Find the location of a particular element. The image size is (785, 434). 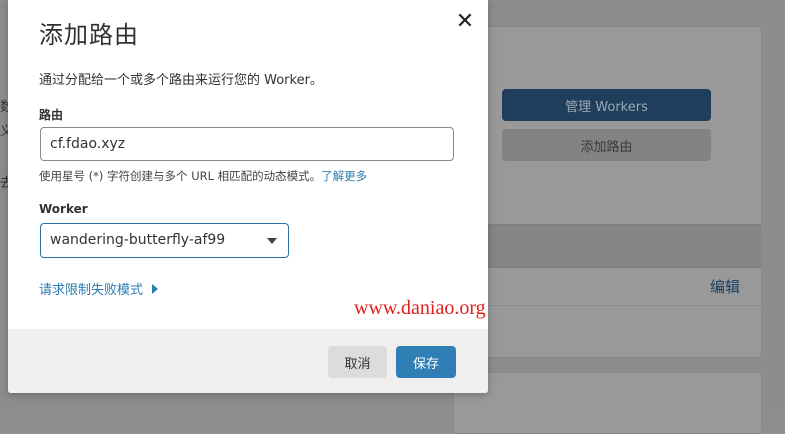

rate-limit-fail-mode-toggle: 请求限制失败模式 is located at coordinates (99, 288).